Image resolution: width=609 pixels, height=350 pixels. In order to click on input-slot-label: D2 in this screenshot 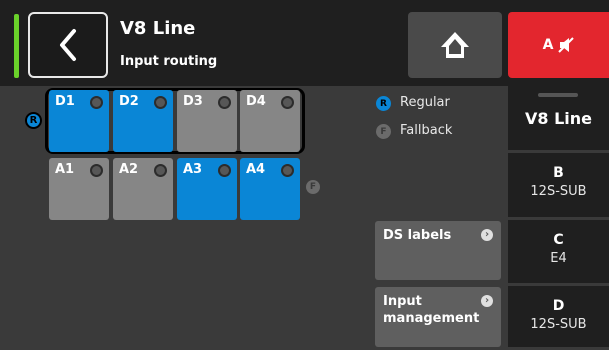, I will do `click(129, 101)`.